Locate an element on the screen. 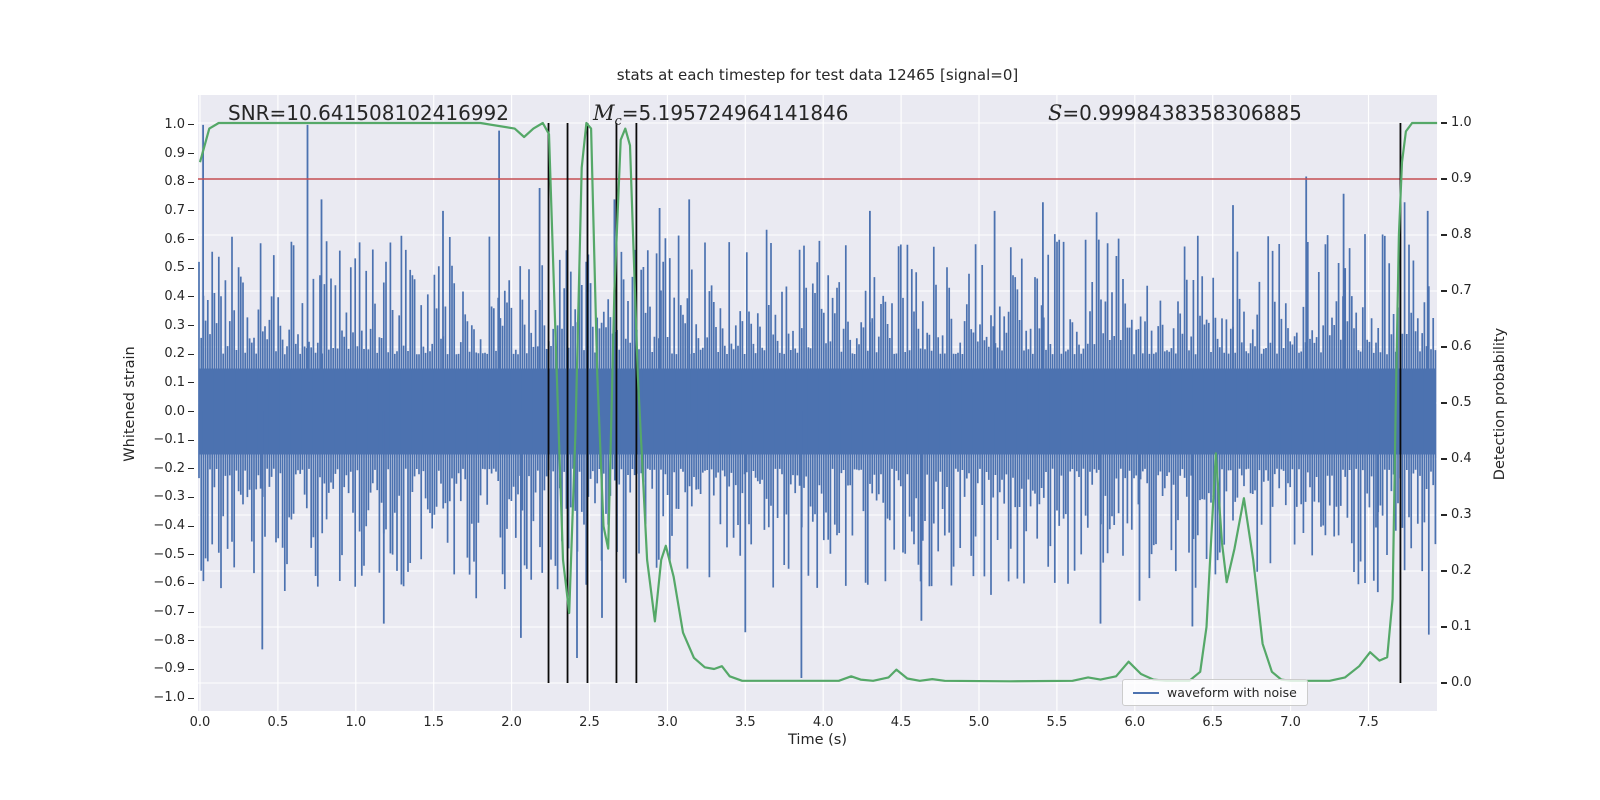 The image size is (1600, 800). right-tick-label: 0.8 is located at coordinates (1461, 234).